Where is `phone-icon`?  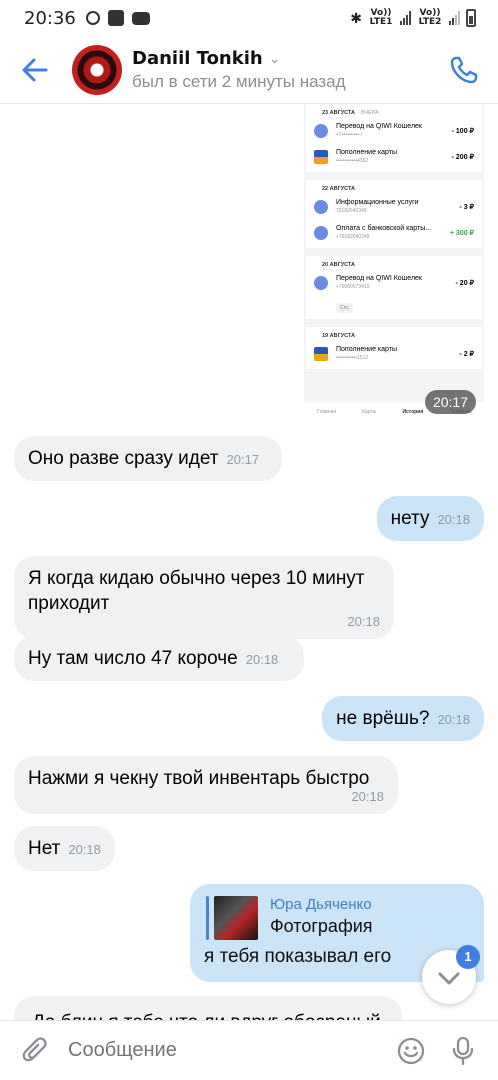 phone-icon is located at coordinates (464, 70).